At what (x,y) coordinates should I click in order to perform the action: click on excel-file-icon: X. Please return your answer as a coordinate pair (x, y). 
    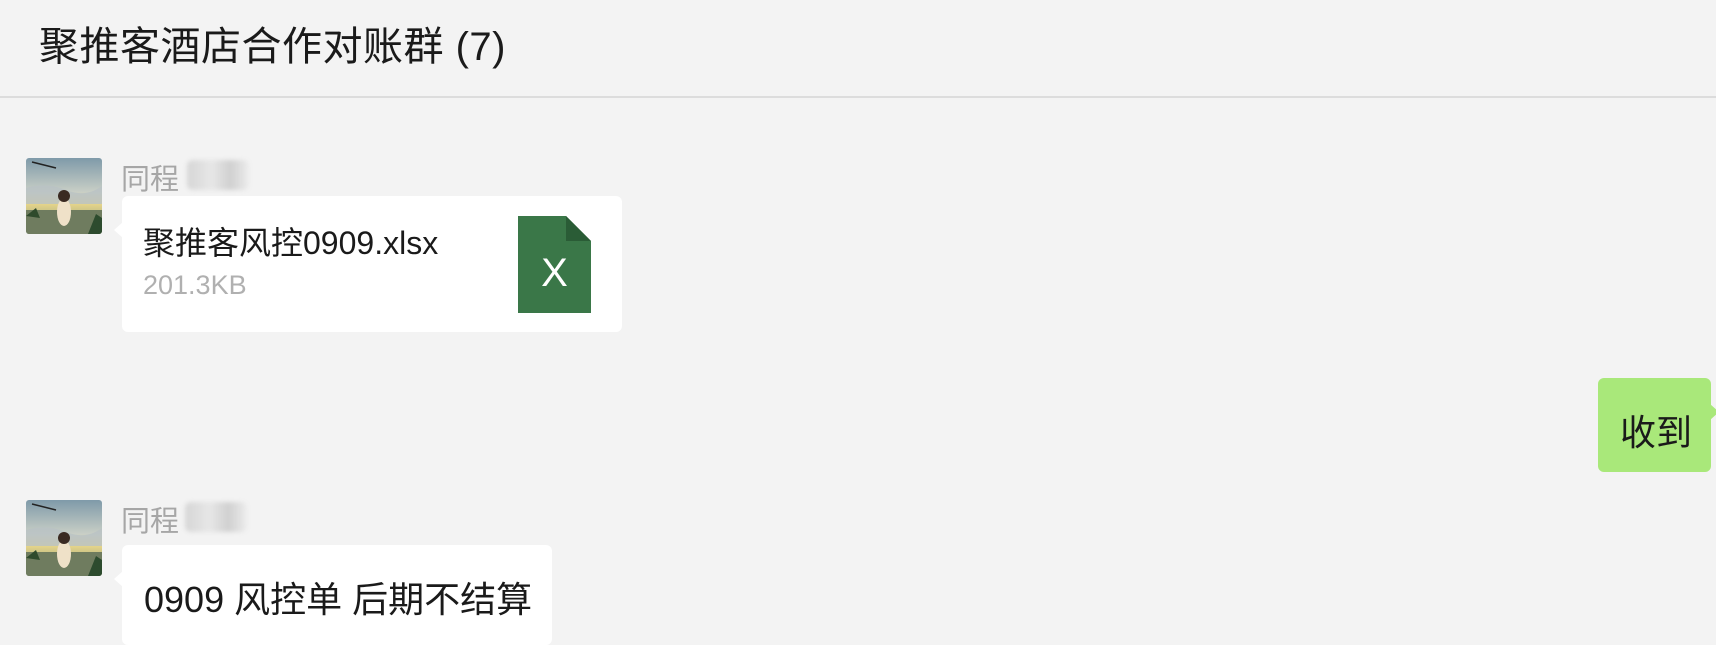
    Looking at the image, I should click on (554, 264).